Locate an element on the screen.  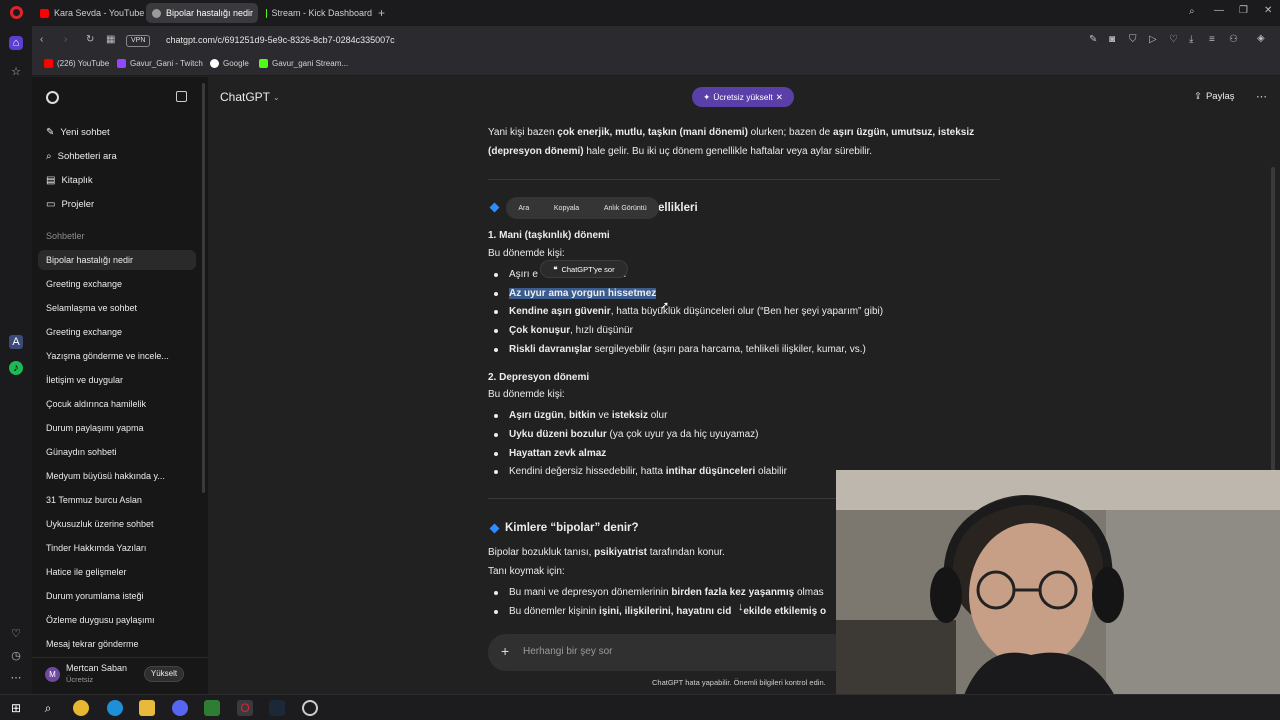
tab-chatgpt: Bipolar hastalığı nedir is located at coordinates (202, 13).